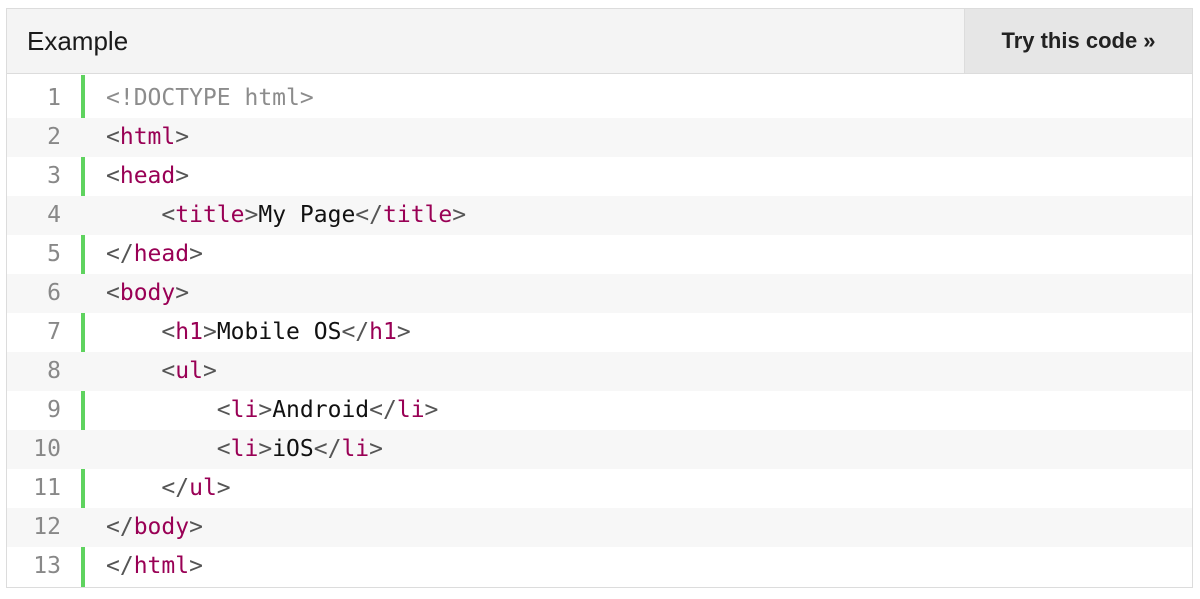 The image size is (1200, 599). Describe the element at coordinates (599, 98) in the screenshot. I see `code-line: 1 <!DOCTYPE html>` at that location.